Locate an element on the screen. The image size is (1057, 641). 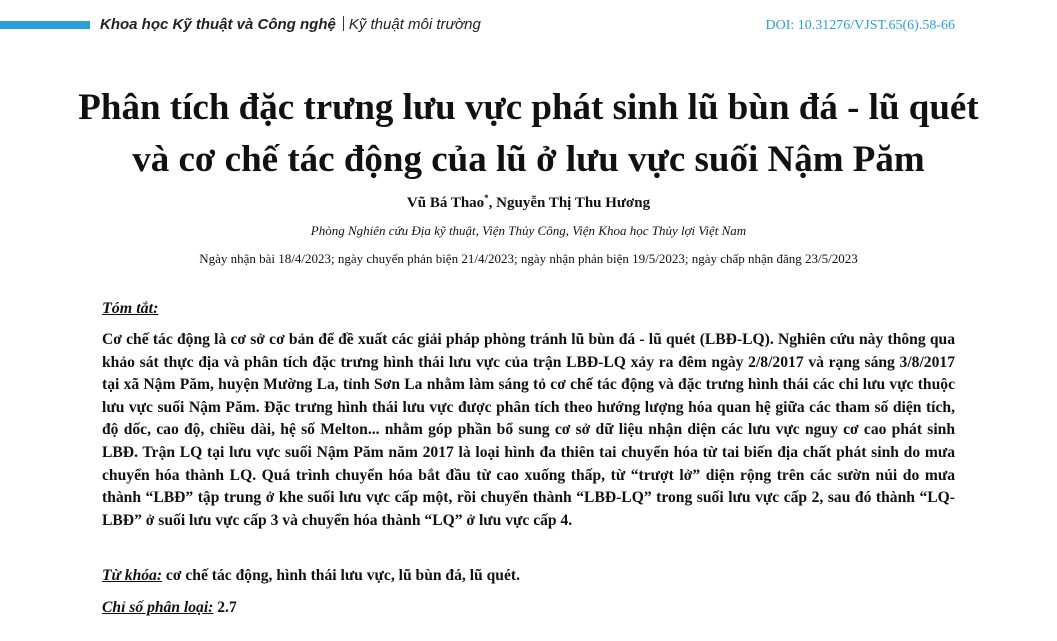
journal-section: Khoa học Kỹ thuật và Công nghệ is located at coordinates (218, 24).